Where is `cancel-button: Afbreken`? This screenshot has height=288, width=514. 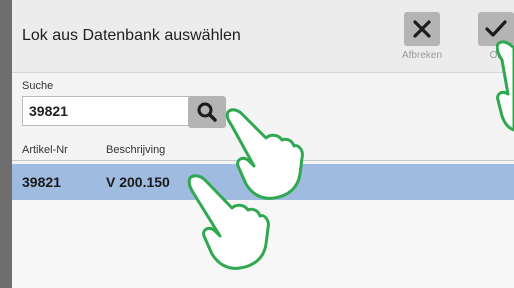 cancel-button: Afbreken is located at coordinates (422, 40).